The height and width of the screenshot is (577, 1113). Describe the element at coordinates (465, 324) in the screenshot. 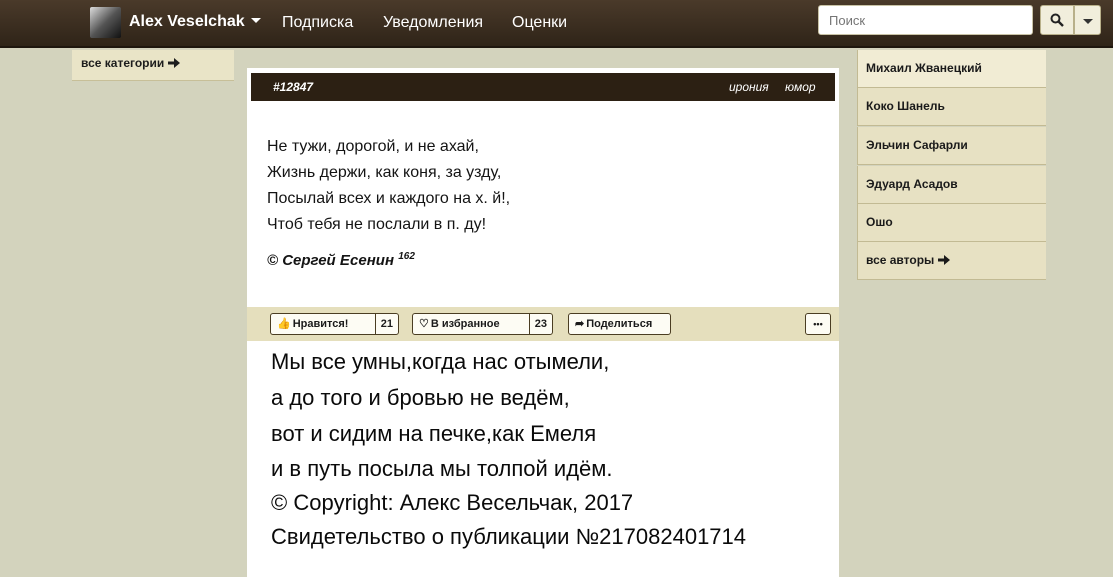

I see `favorite-label: В избранное` at that location.